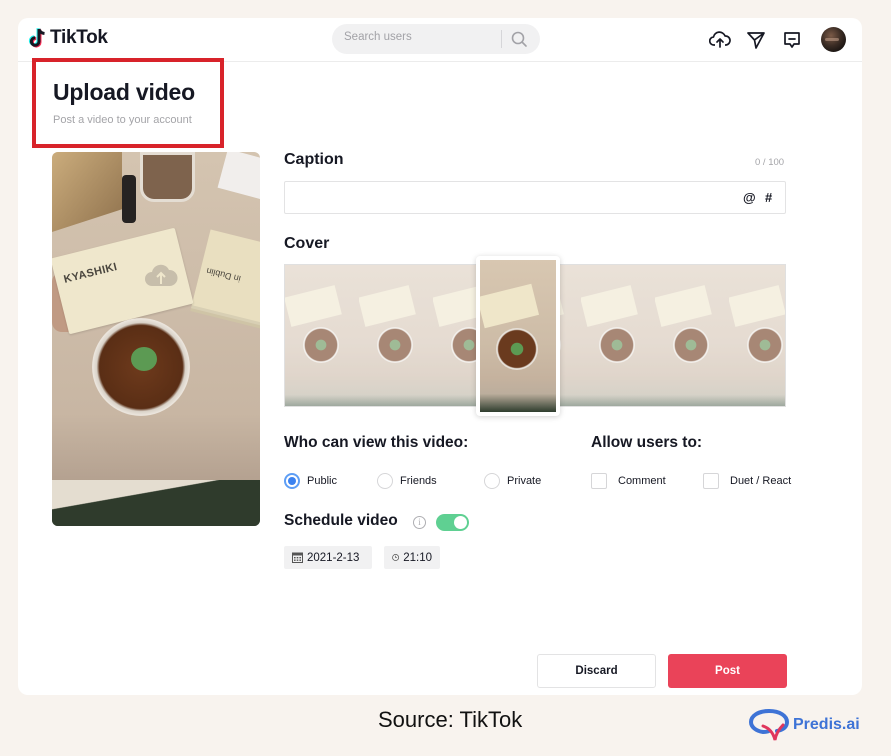  I want to click on search-input, so click(419, 37).